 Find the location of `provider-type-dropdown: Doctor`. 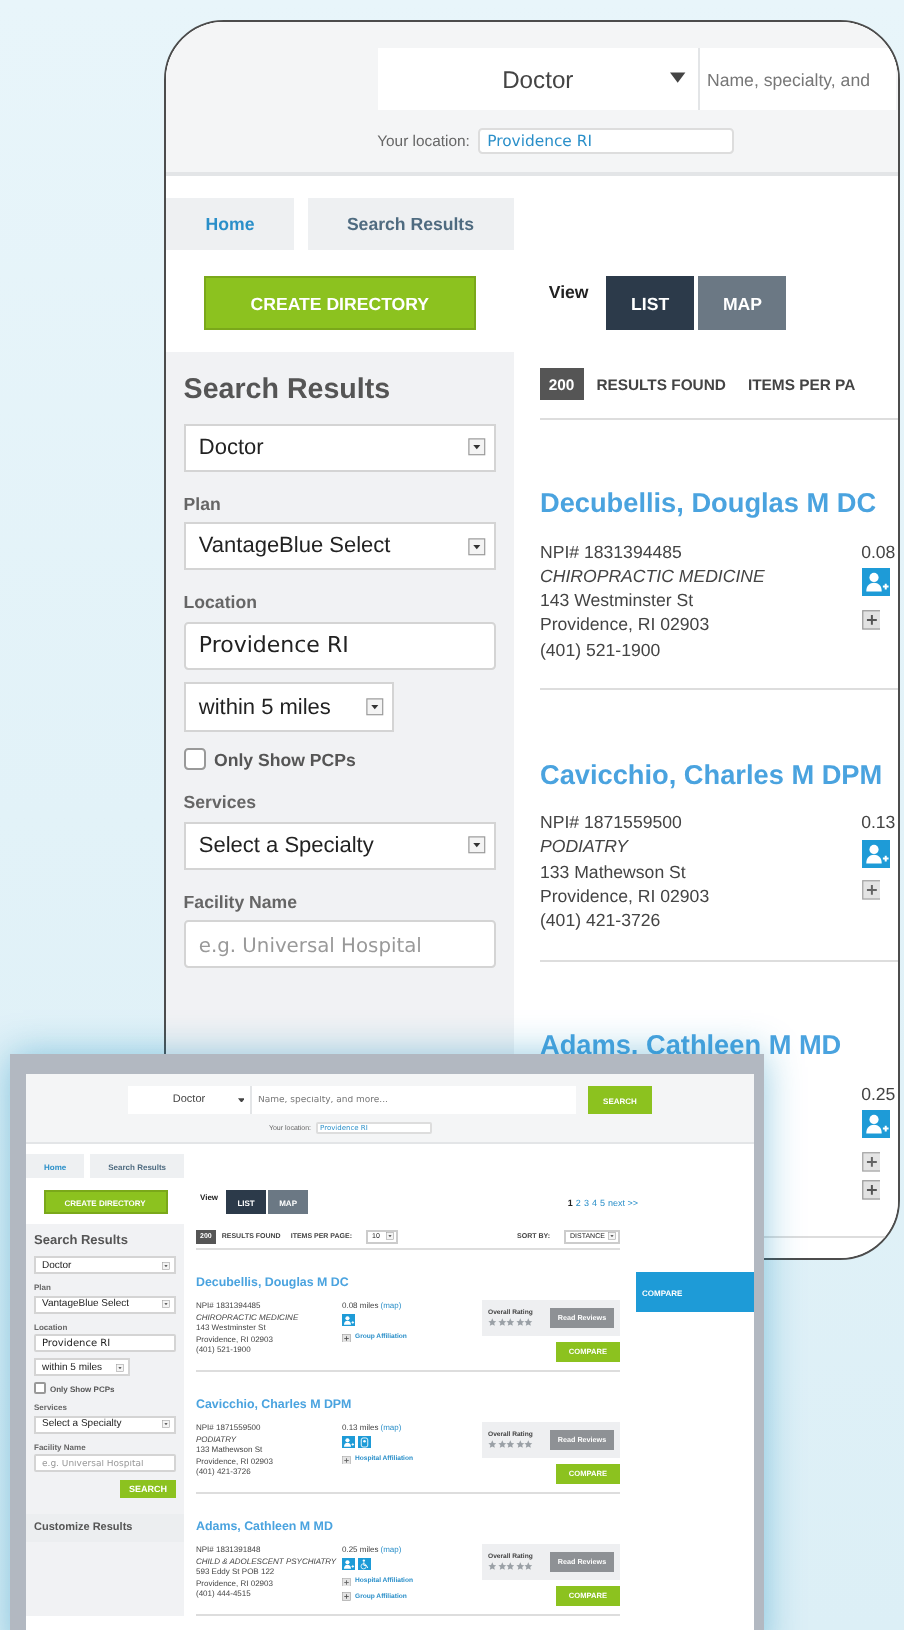

provider-type-dropdown: Doctor is located at coordinates (538, 79).